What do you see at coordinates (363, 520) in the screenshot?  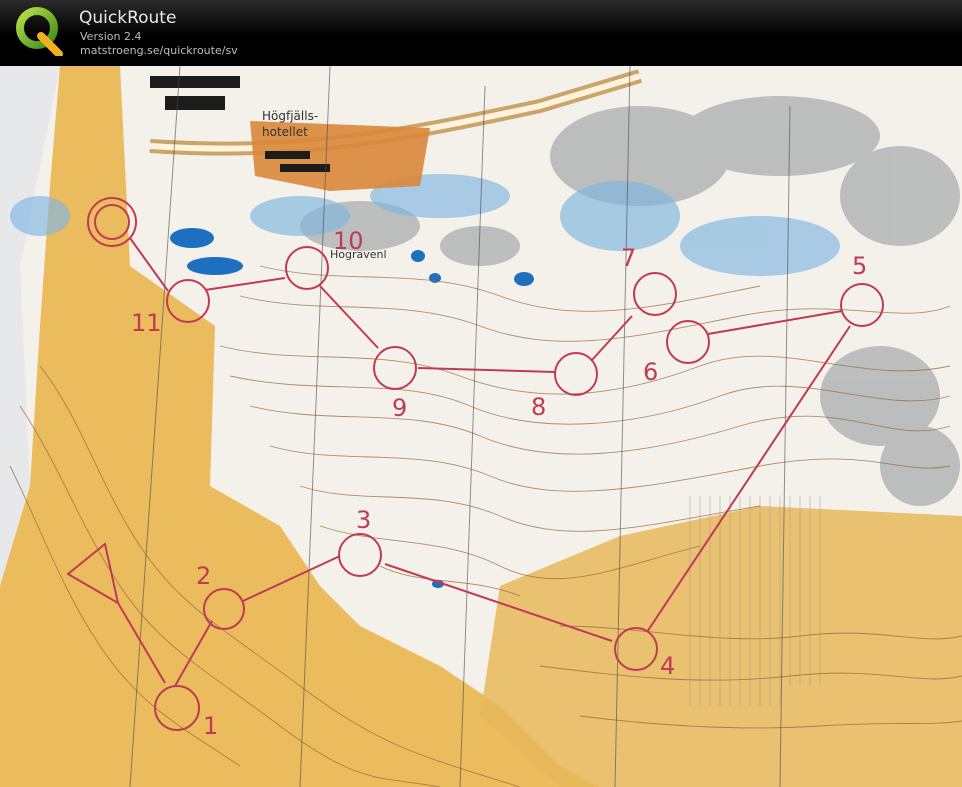 I see `control-3-number: 3` at bounding box center [363, 520].